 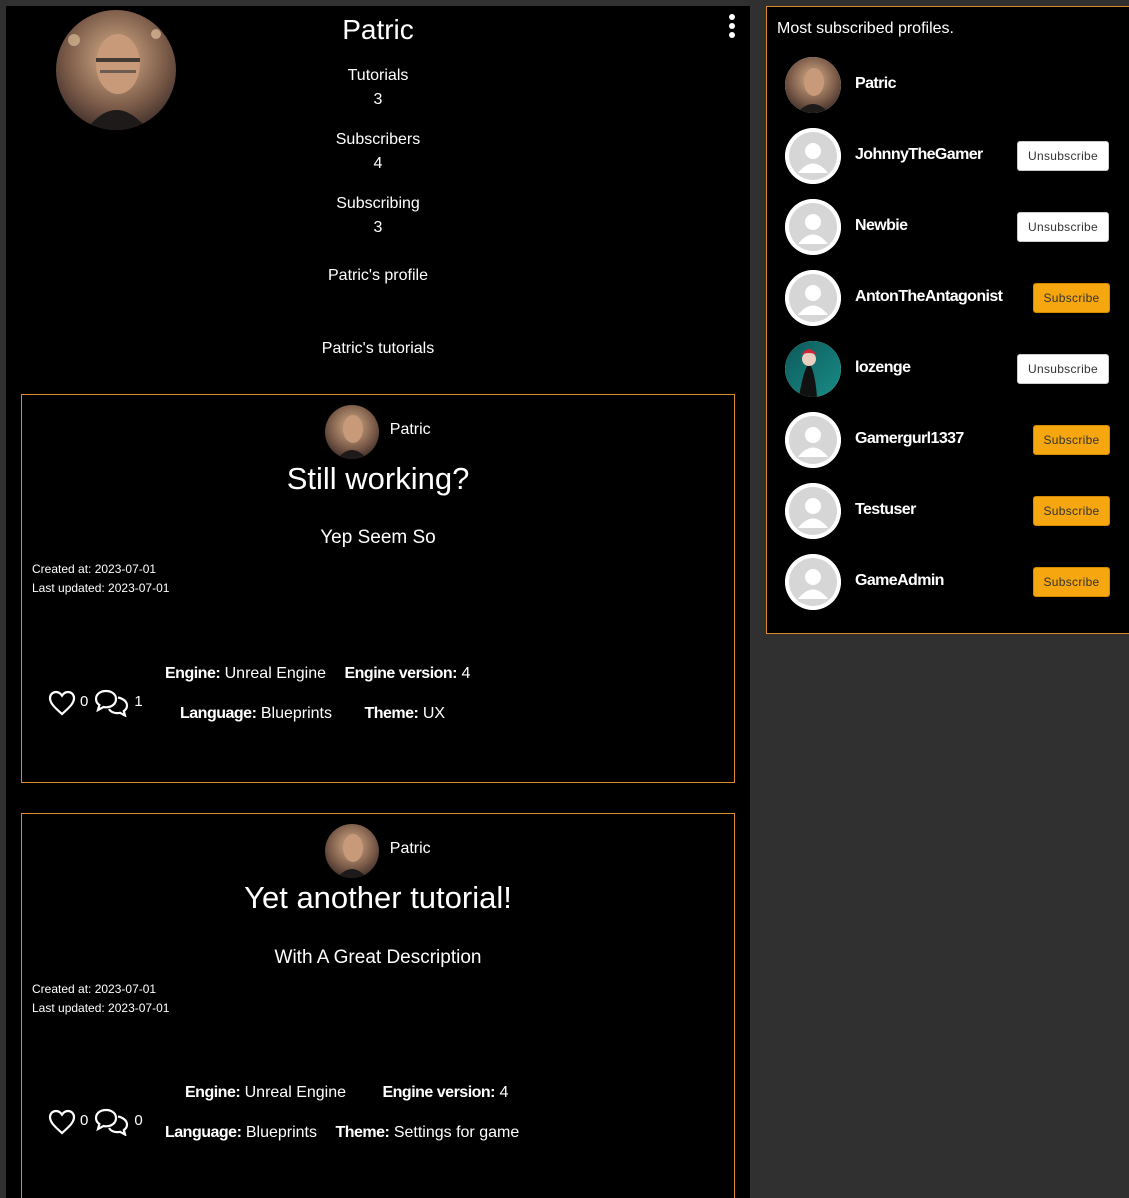 What do you see at coordinates (378, 349) in the screenshot?
I see `tutorials-link: Patric's tutorials` at bounding box center [378, 349].